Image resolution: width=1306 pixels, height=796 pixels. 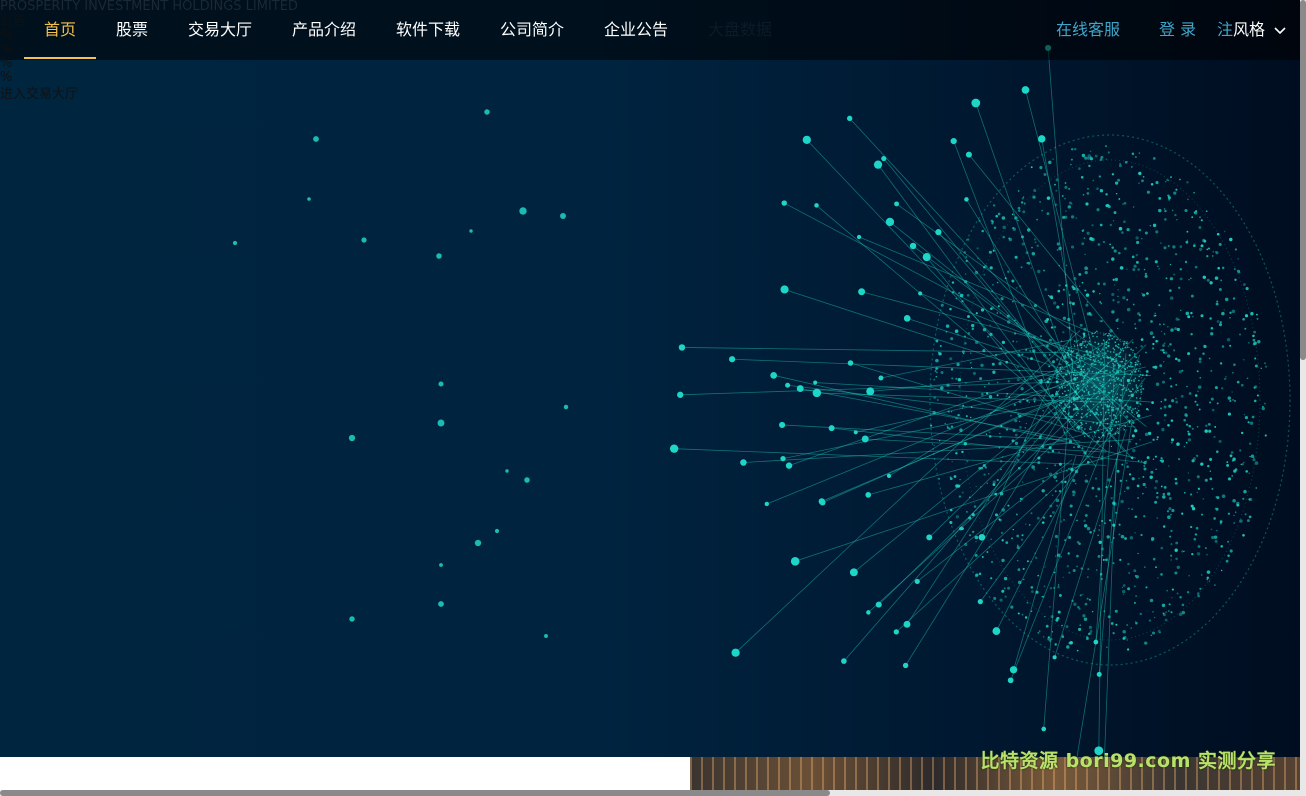 I want to click on style-label: 风格, so click(x=1249, y=29).